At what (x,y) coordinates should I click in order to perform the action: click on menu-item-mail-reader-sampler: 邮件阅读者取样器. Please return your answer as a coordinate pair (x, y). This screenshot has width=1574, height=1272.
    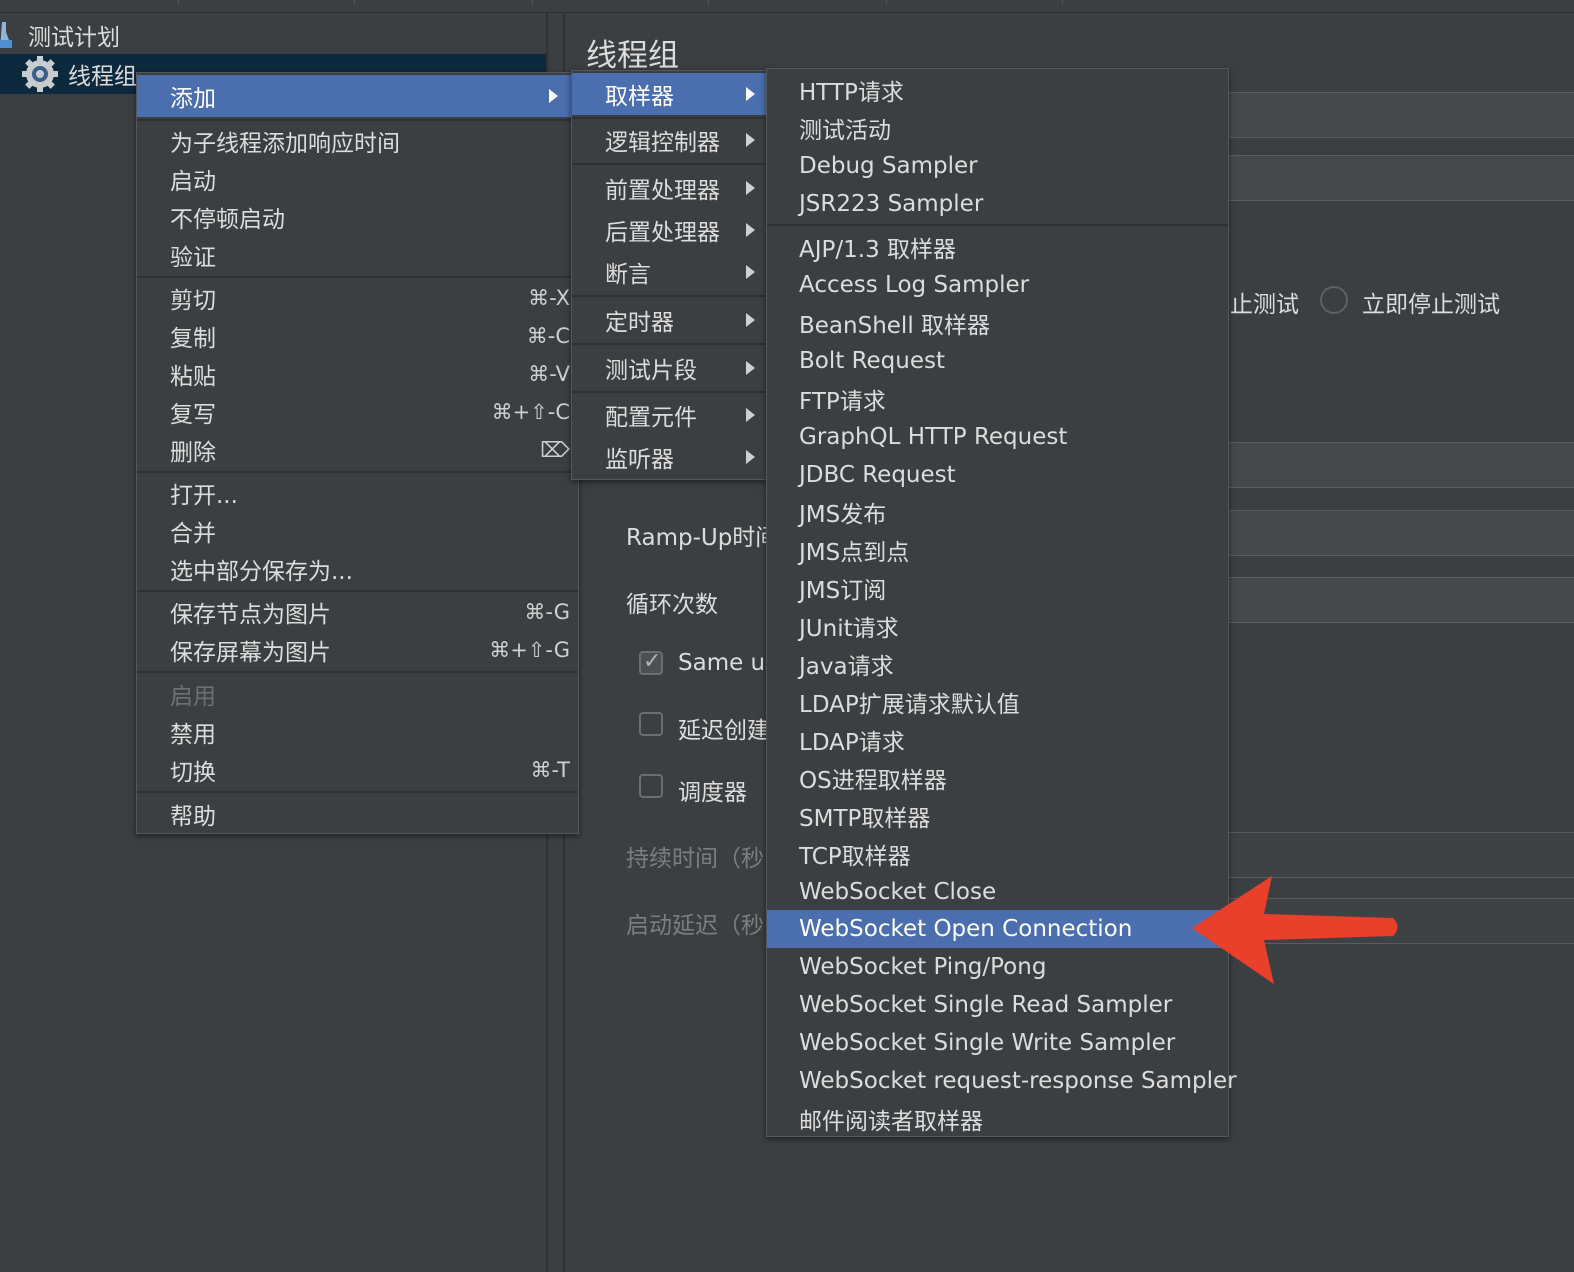
    Looking at the image, I should click on (997, 1119).